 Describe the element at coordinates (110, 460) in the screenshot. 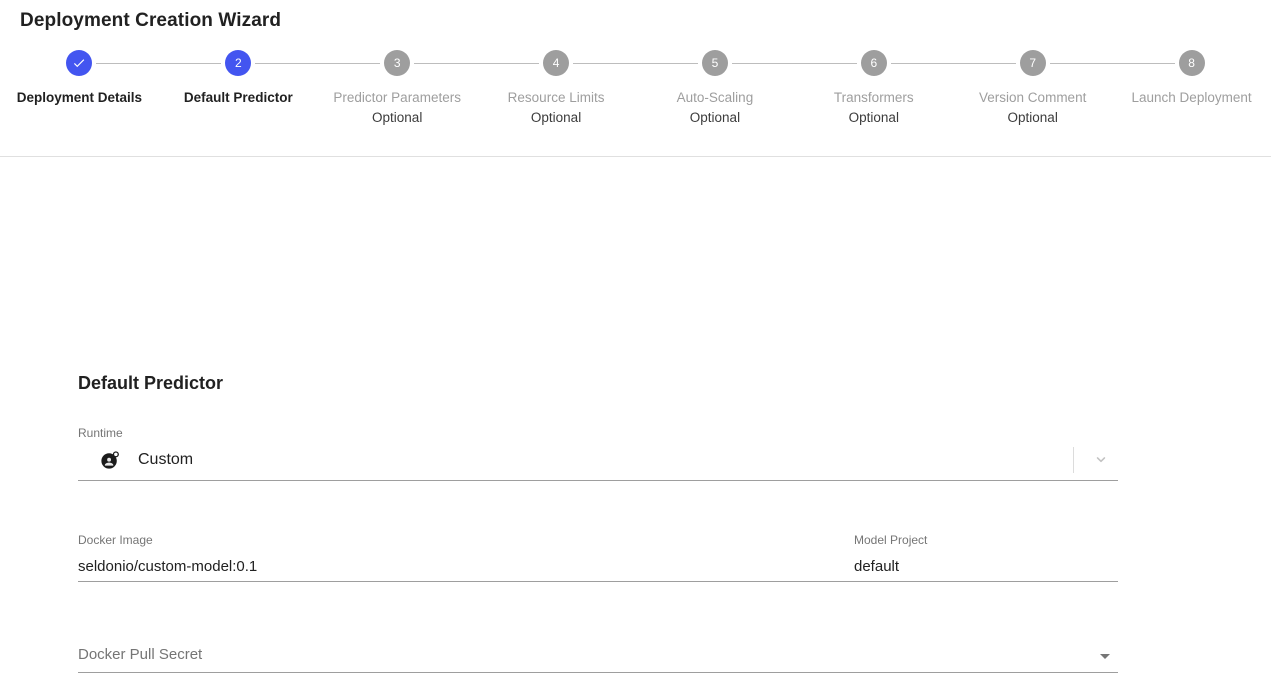

I see `custom-runtime-icon` at that location.